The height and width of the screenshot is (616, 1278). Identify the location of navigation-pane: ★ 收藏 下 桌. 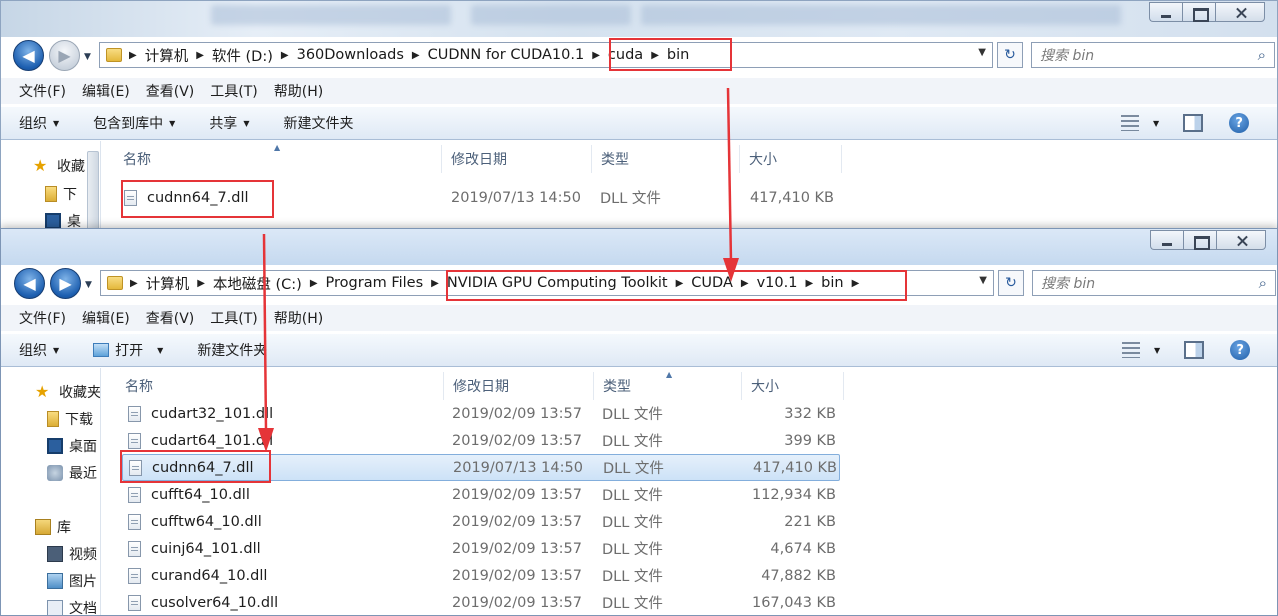
(51, 186).